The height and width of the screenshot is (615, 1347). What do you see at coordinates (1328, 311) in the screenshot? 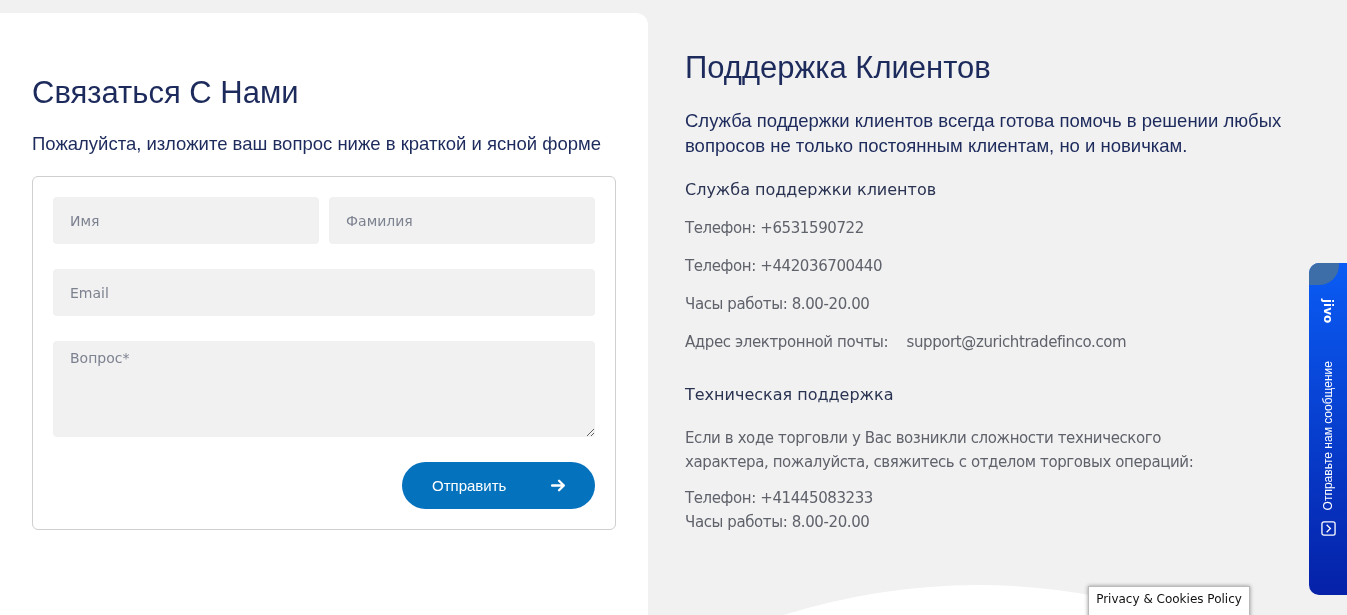
I see `chat-brand: jivo` at bounding box center [1328, 311].